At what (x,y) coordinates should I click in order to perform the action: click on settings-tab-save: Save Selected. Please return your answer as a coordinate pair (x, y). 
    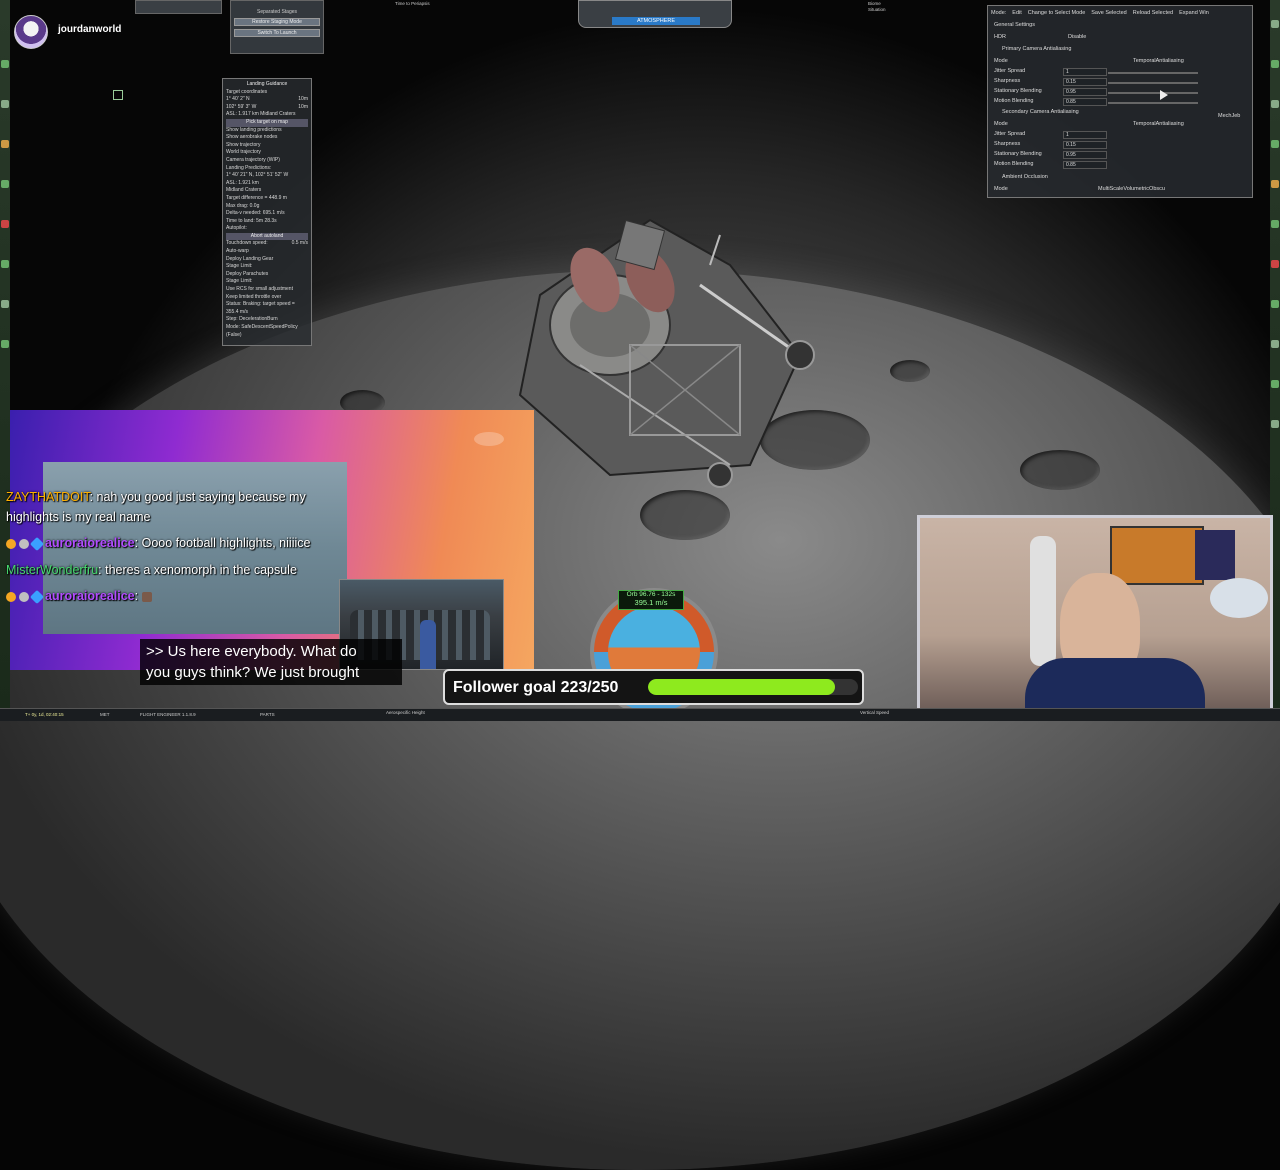
    Looking at the image, I should click on (1108, 13).